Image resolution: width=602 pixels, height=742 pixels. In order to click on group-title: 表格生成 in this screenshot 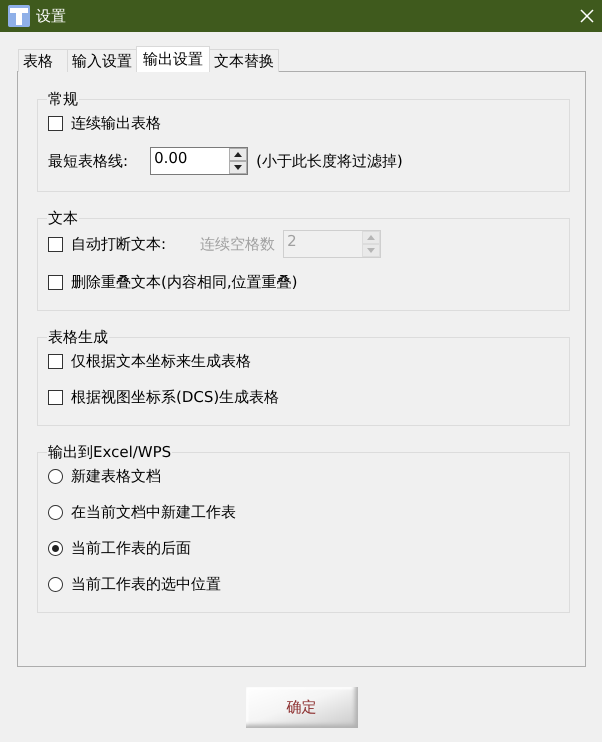, I will do `click(78, 337)`.